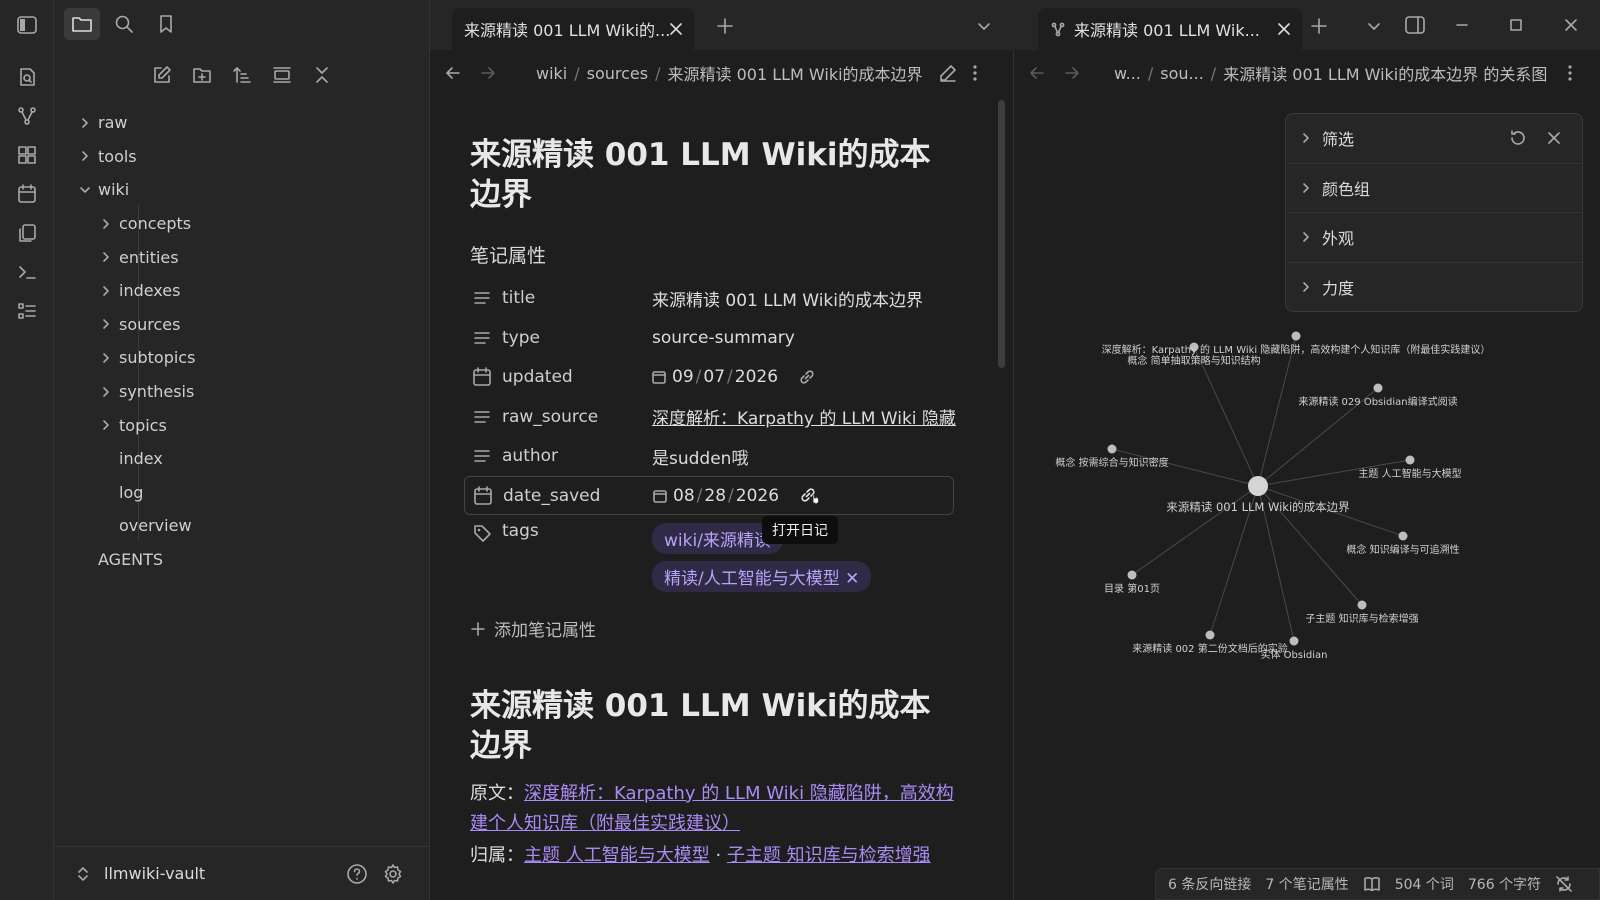 Image resolution: width=1600 pixels, height=900 pixels. I want to click on tree-item: topics, so click(242, 425).